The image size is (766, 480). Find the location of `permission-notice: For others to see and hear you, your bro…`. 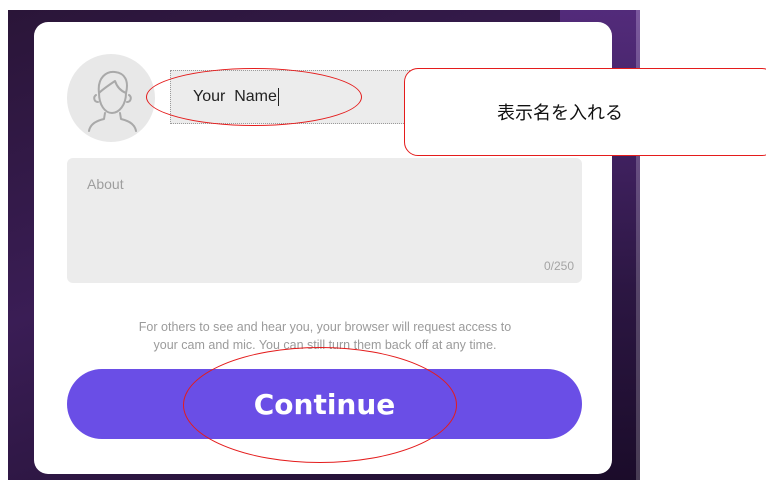

permission-notice: For others to see and hear you, your bro… is located at coordinates (325, 336).